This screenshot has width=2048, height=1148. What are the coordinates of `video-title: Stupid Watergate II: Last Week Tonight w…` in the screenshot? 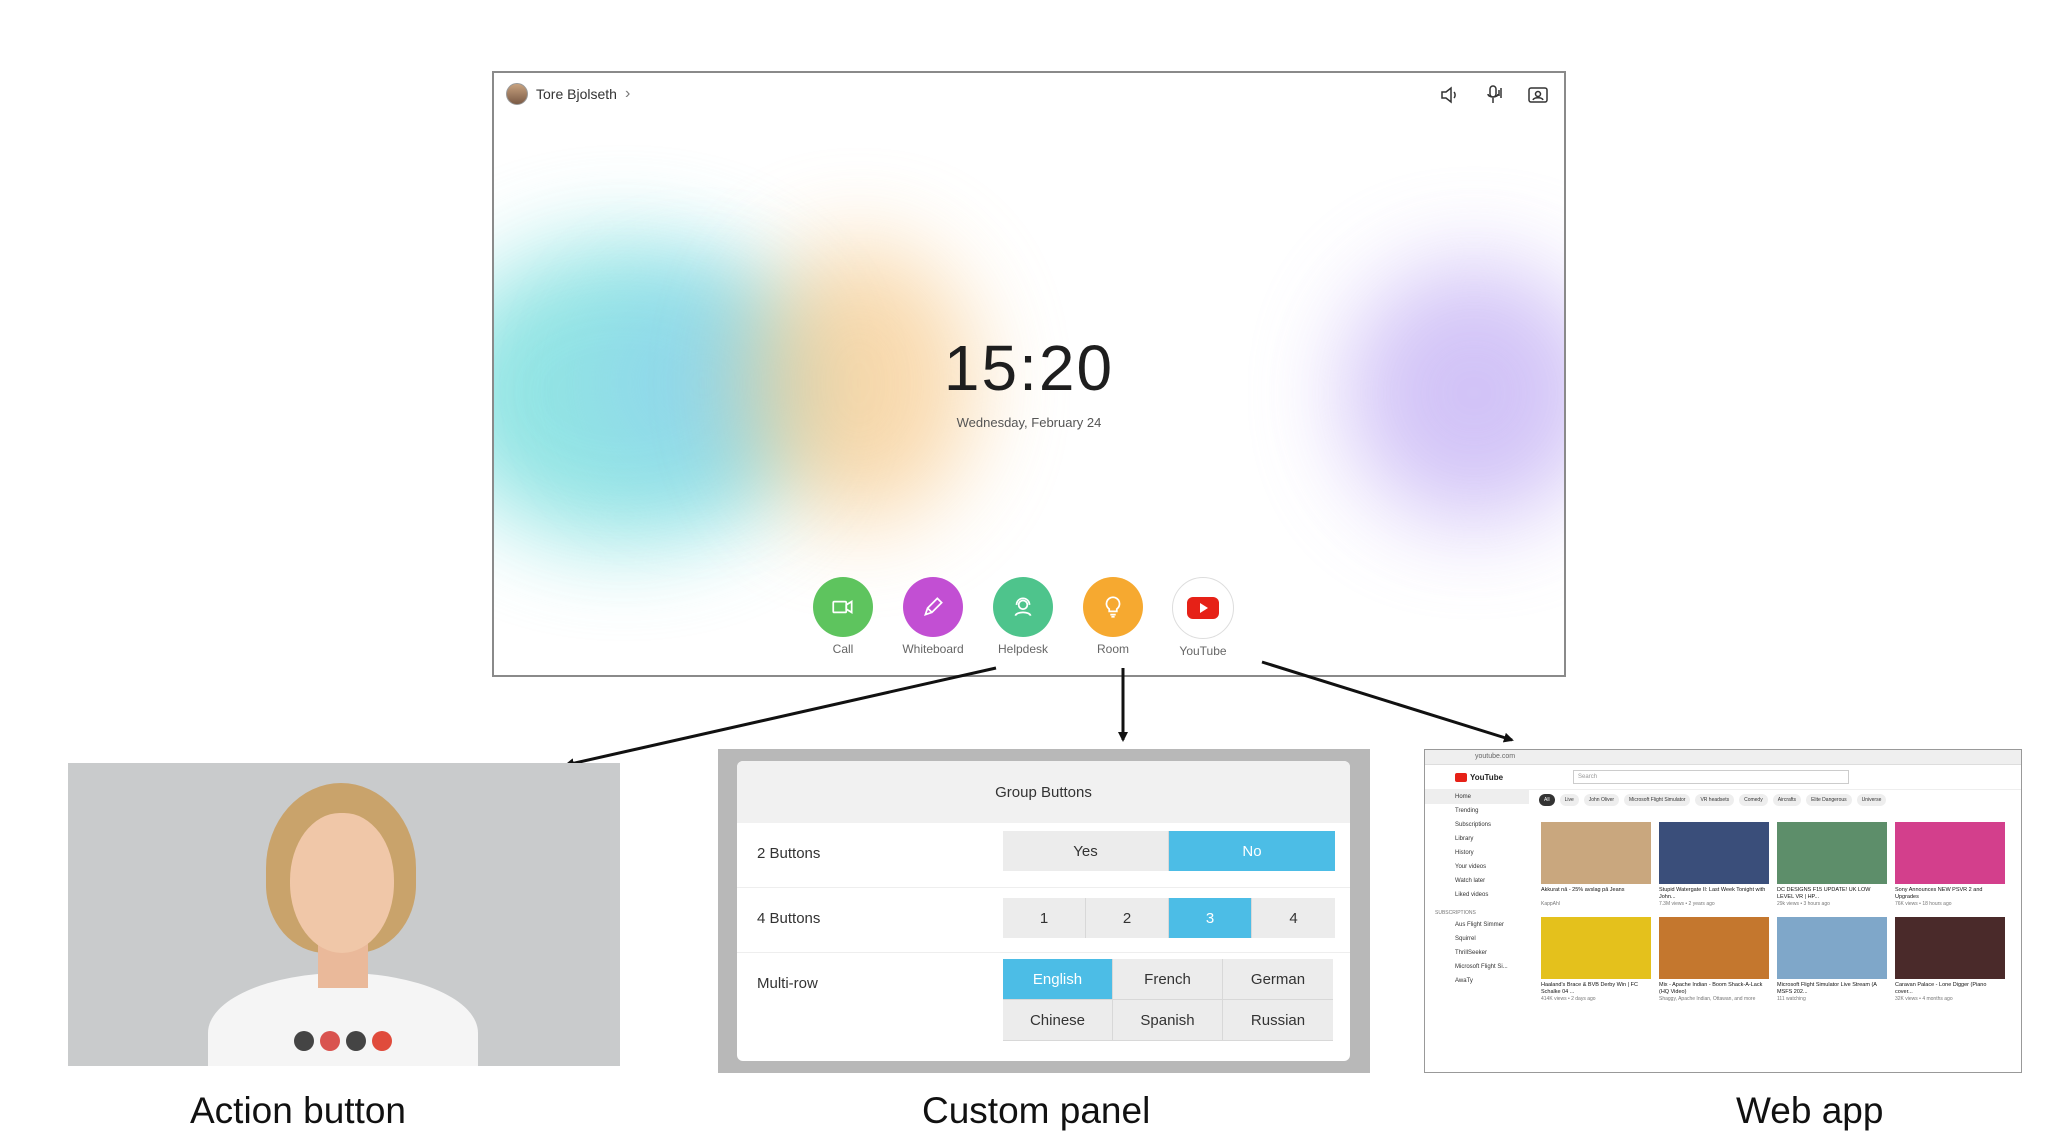 It's located at (1714, 894).